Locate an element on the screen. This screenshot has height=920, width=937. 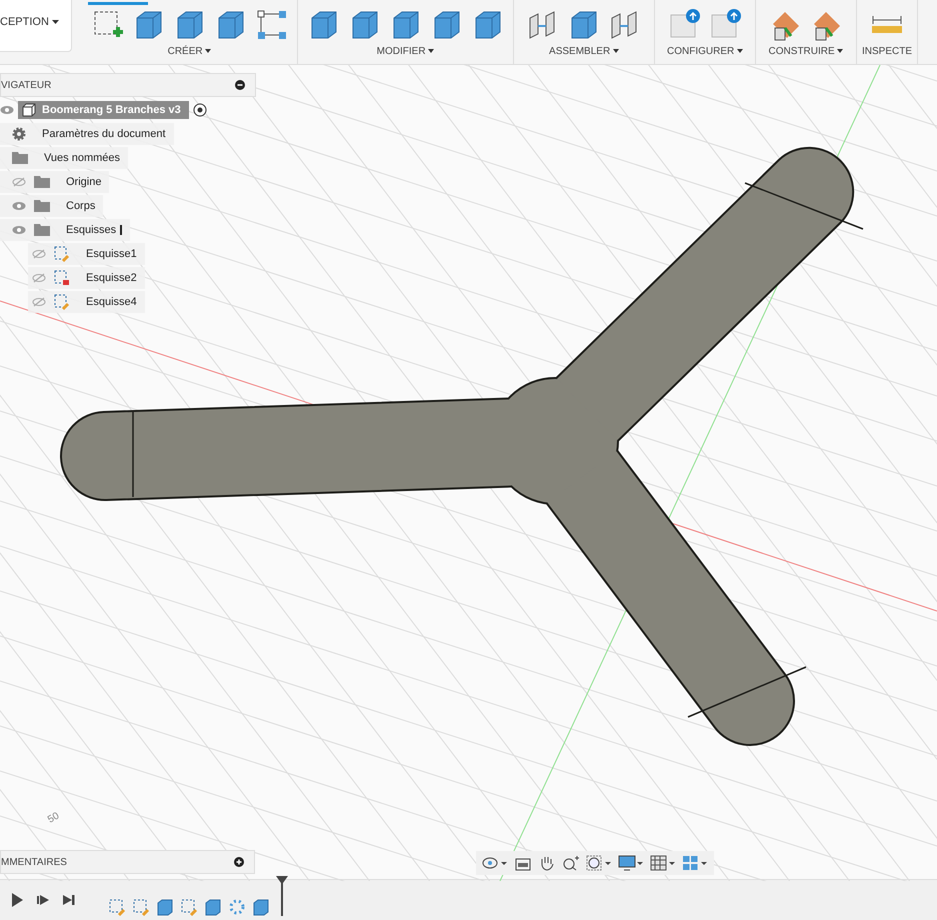
expanded-marker is located at coordinates (121, 230).